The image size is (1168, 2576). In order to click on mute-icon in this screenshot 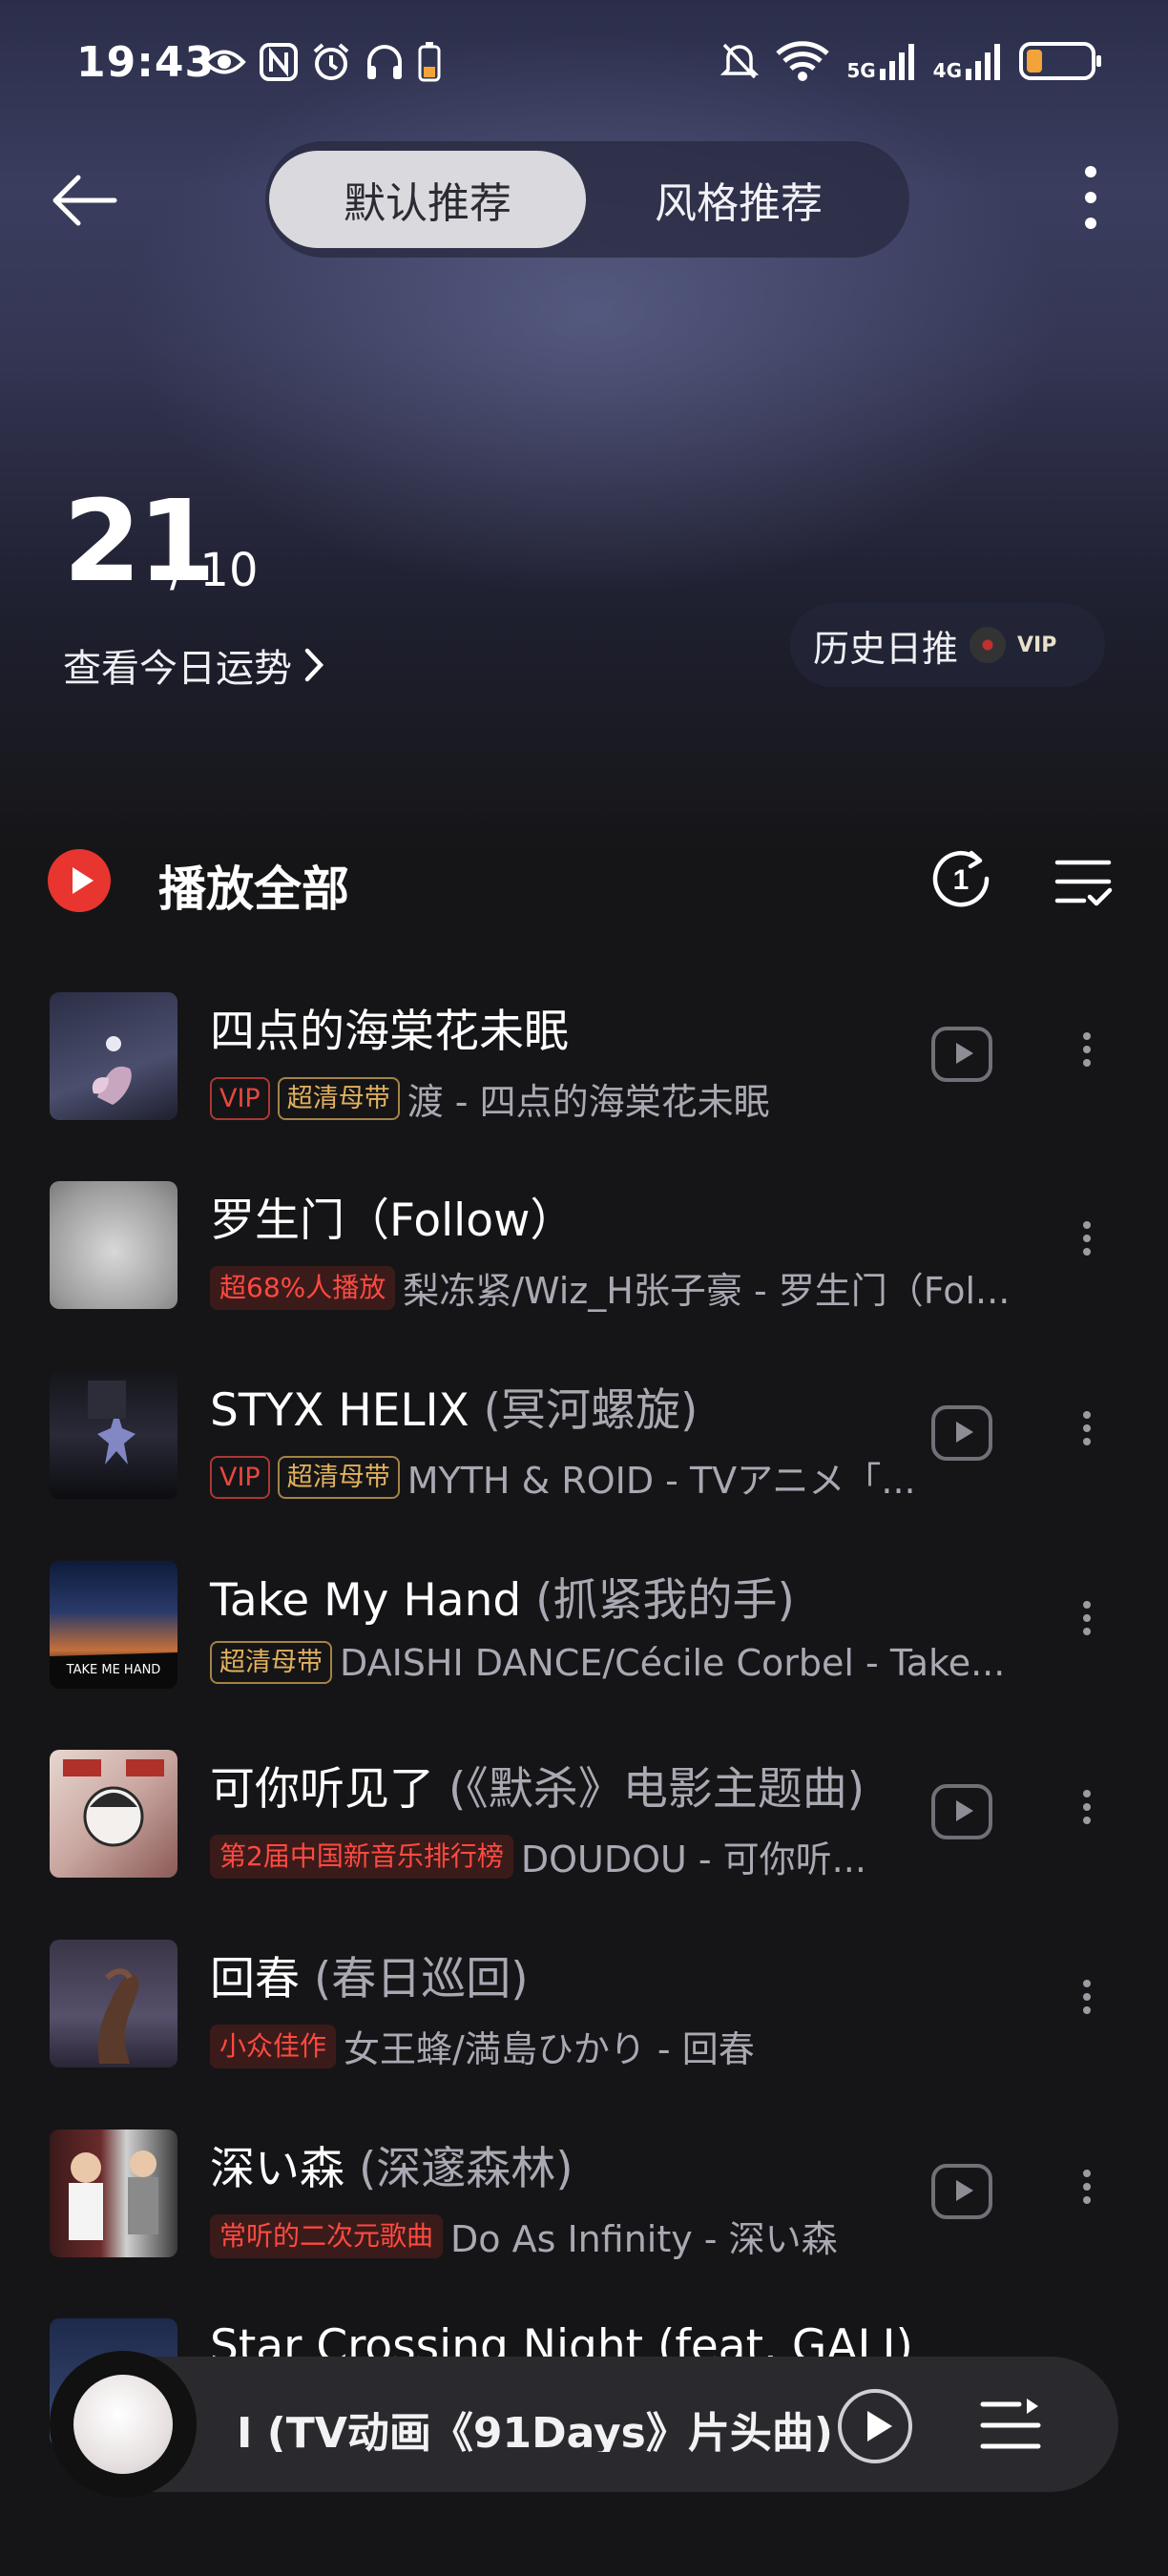, I will do `click(740, 61)`.